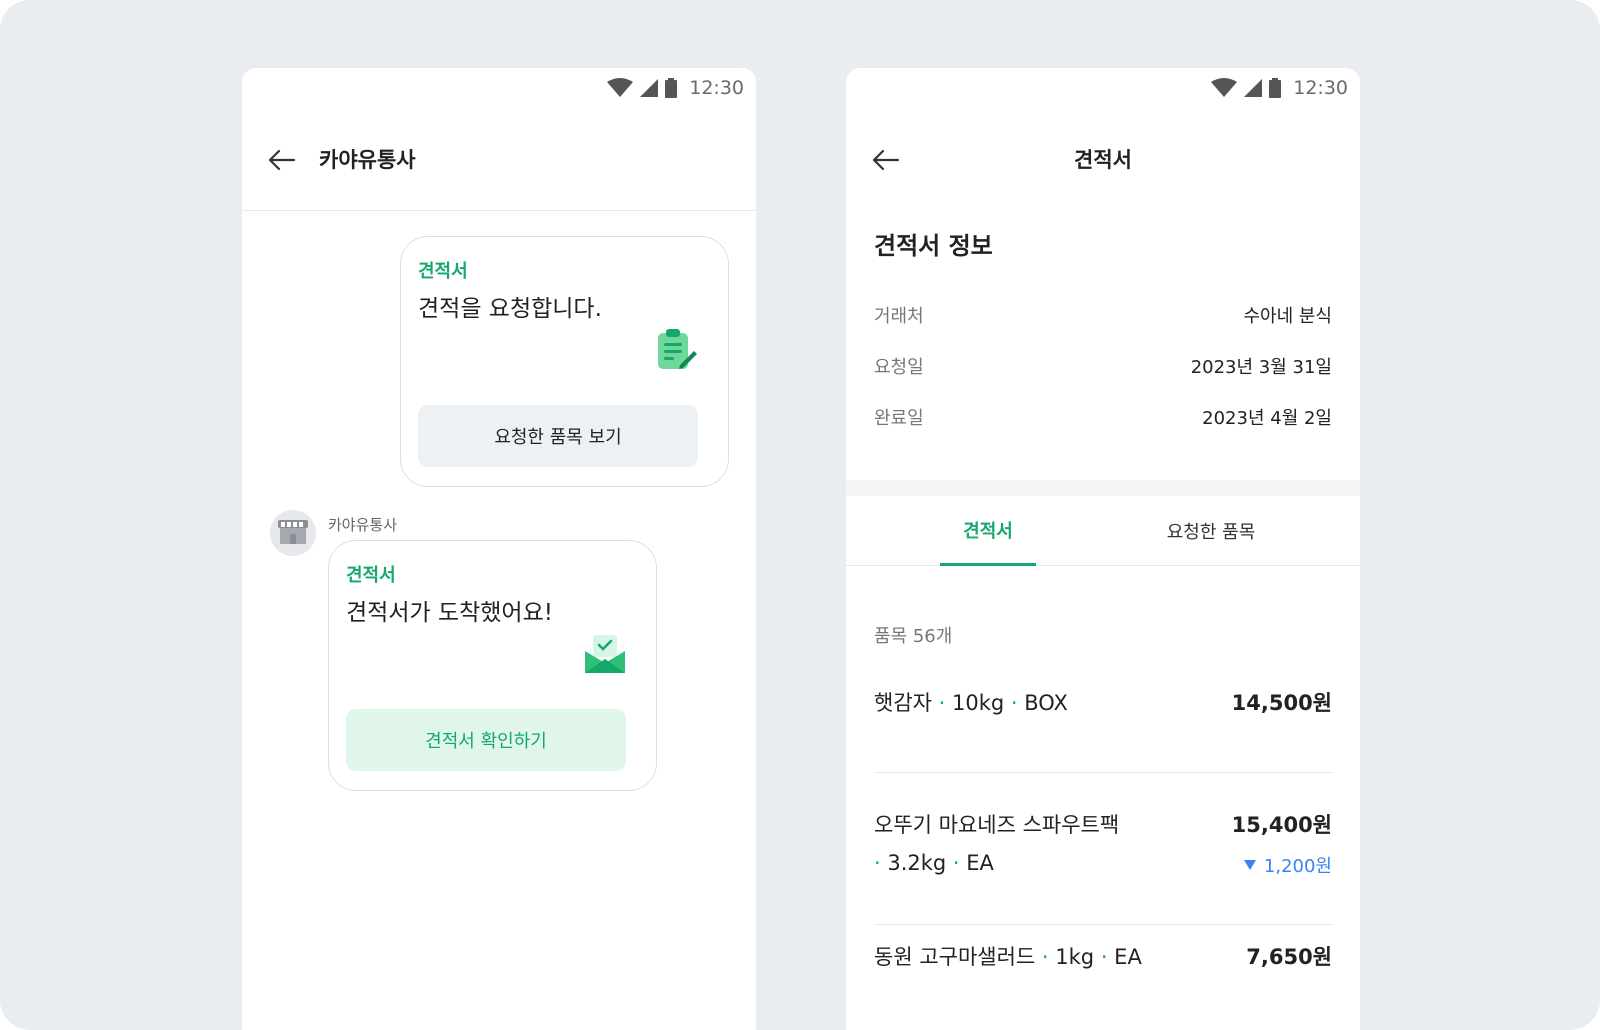  Describe the element at coordinates (1046, 703) in the screenshot. I see `item-unit: BOX` at that location.